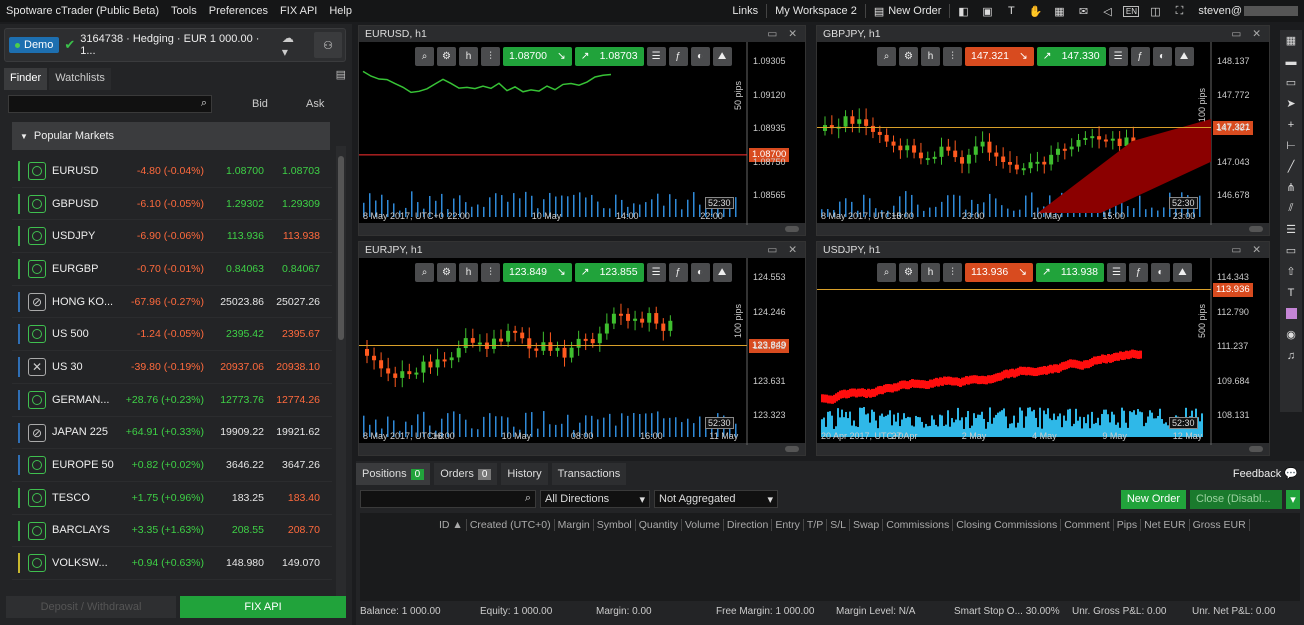  Describe the element at coordinates (1128, 525) in the screenshot. I see `column-header: Pips` at that location.